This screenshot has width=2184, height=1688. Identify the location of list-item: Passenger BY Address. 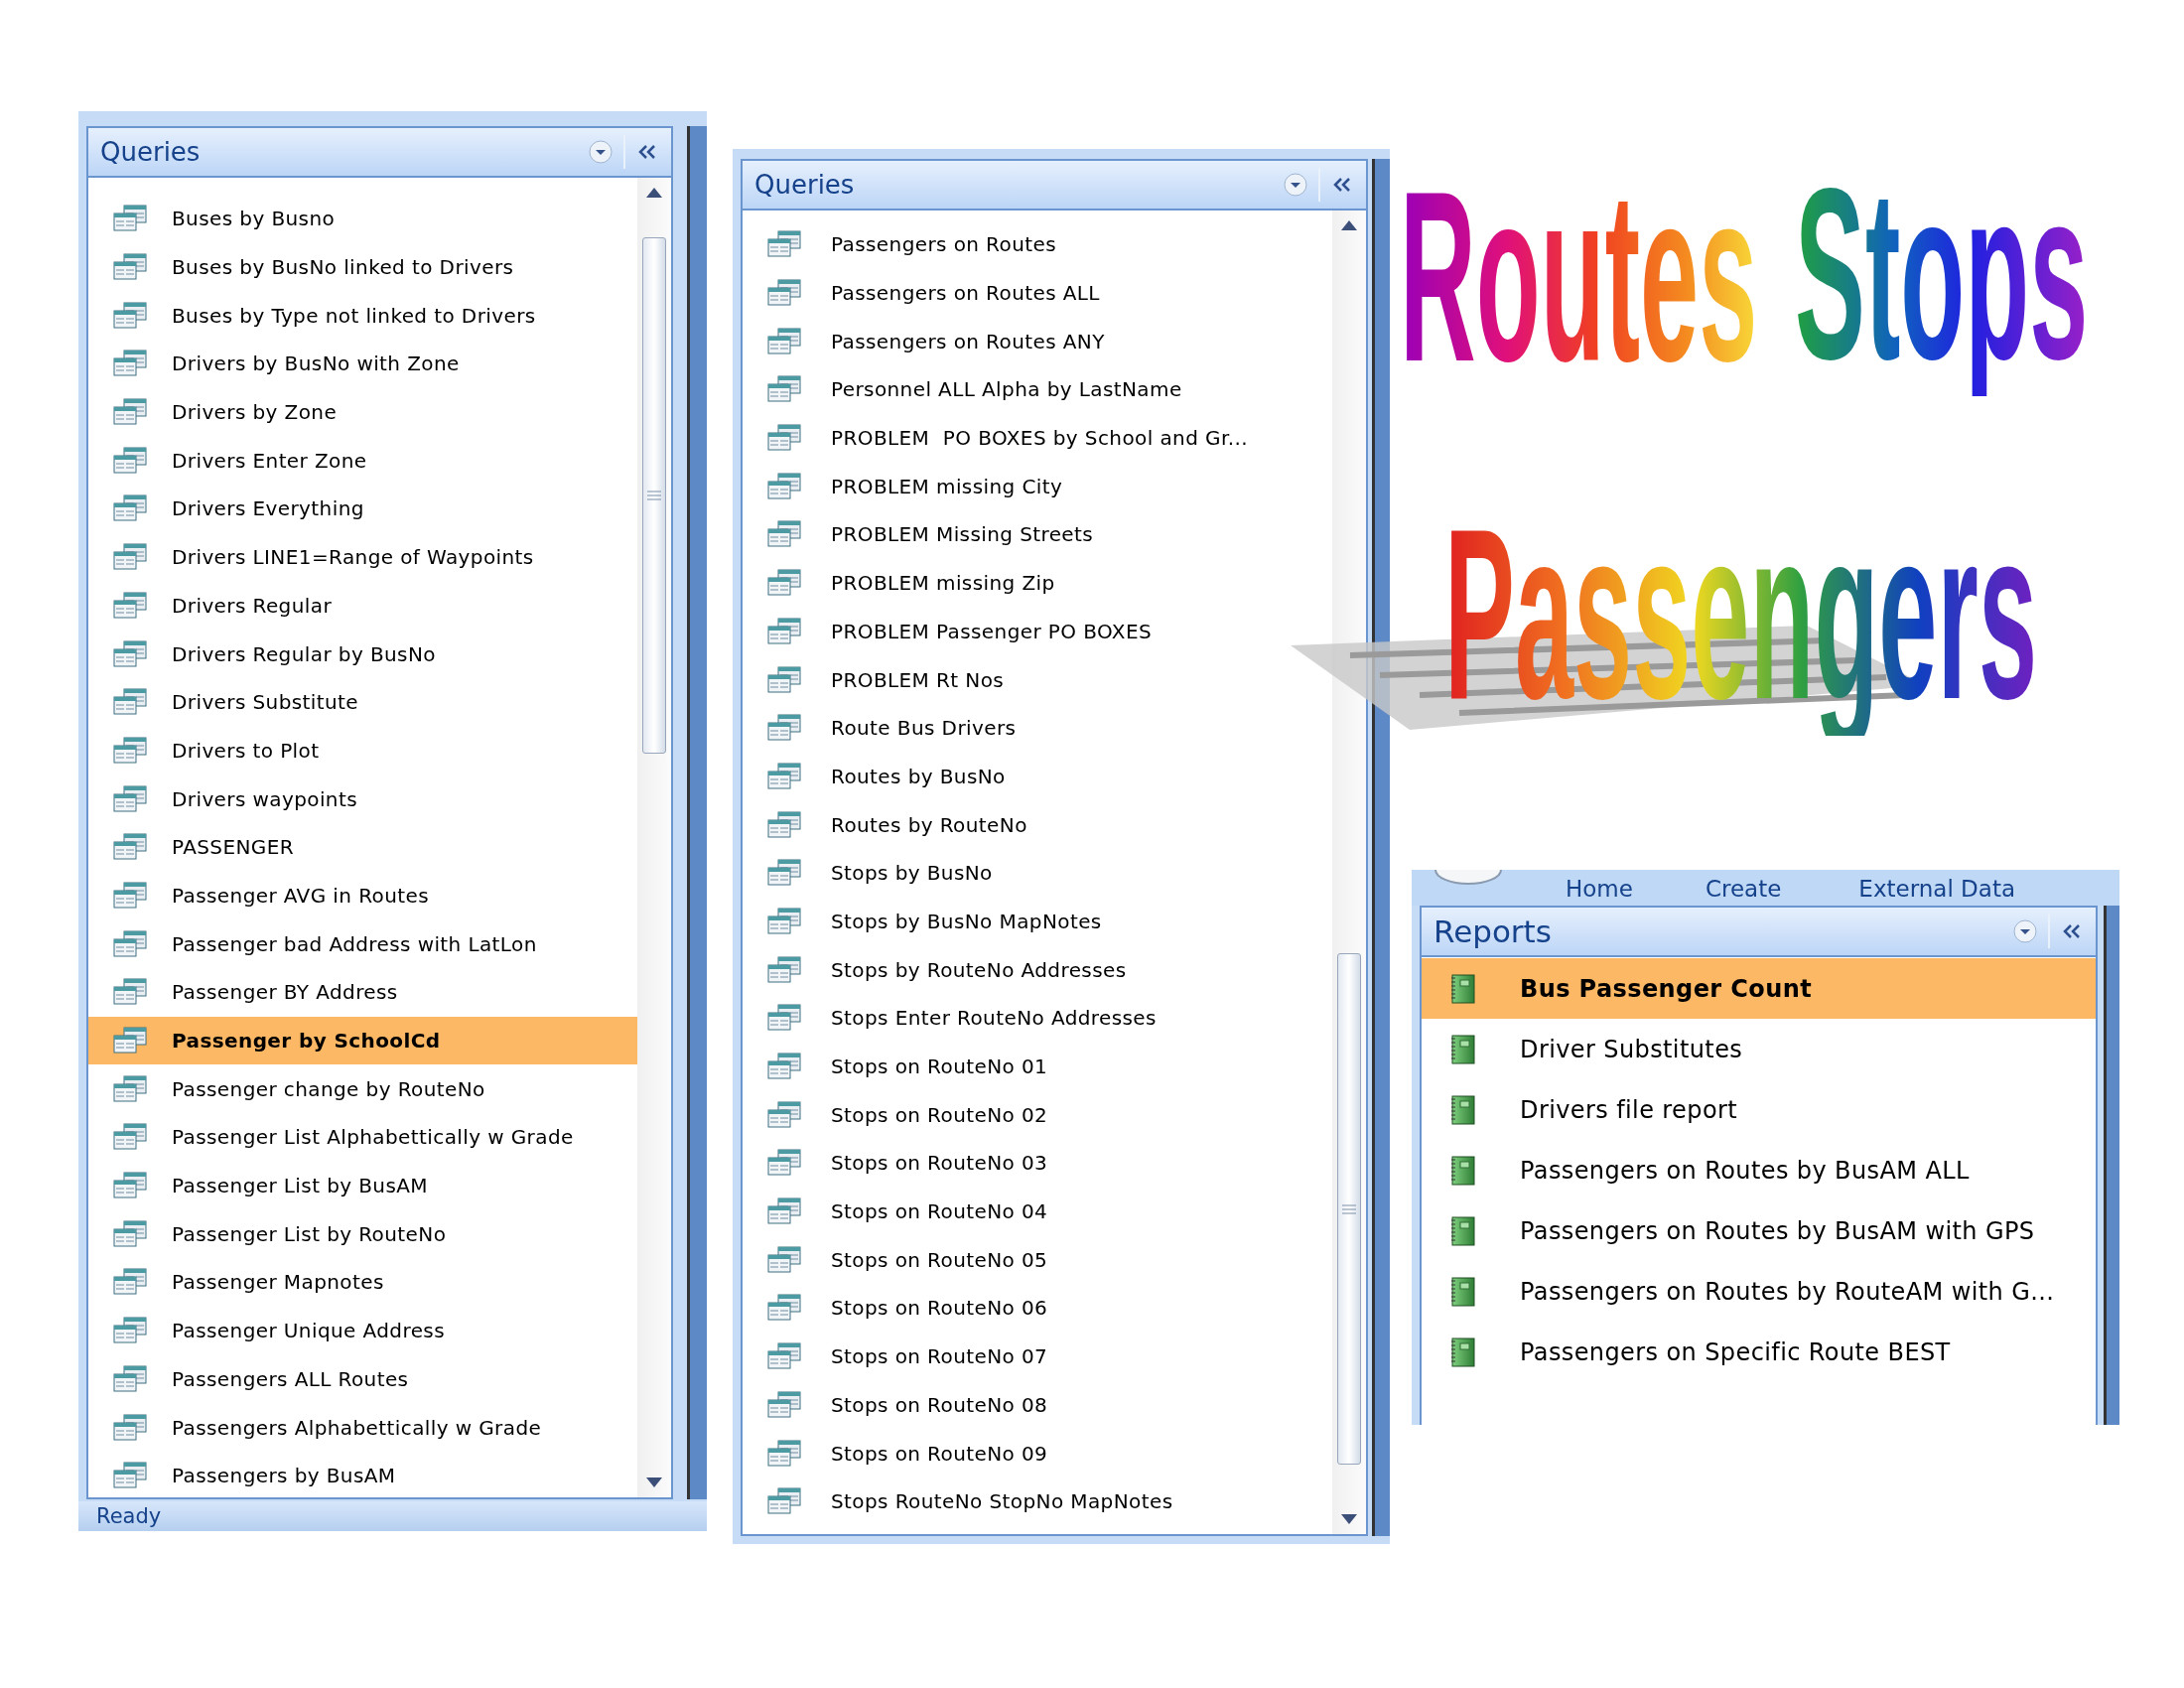
(362, 992).